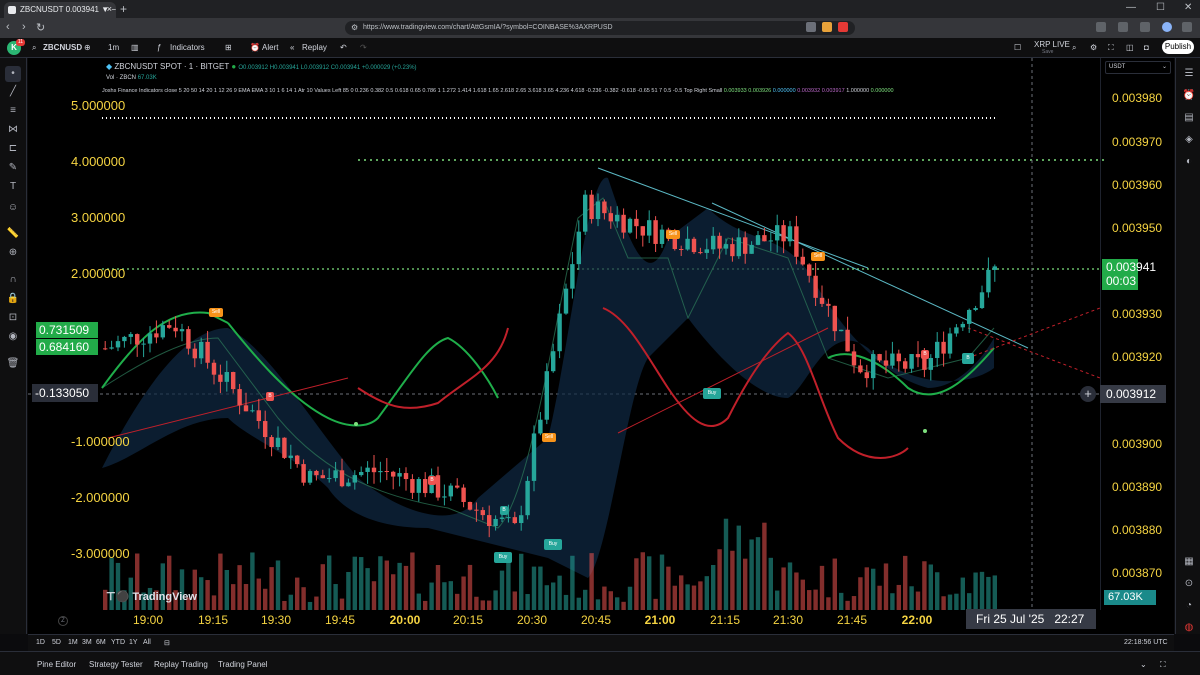  I want to click on lock-icon: 🔒, so click(13, 299).